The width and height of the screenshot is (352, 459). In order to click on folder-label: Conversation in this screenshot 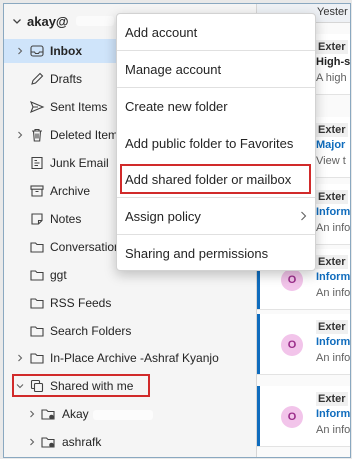, I will do `click(85, 247)`.